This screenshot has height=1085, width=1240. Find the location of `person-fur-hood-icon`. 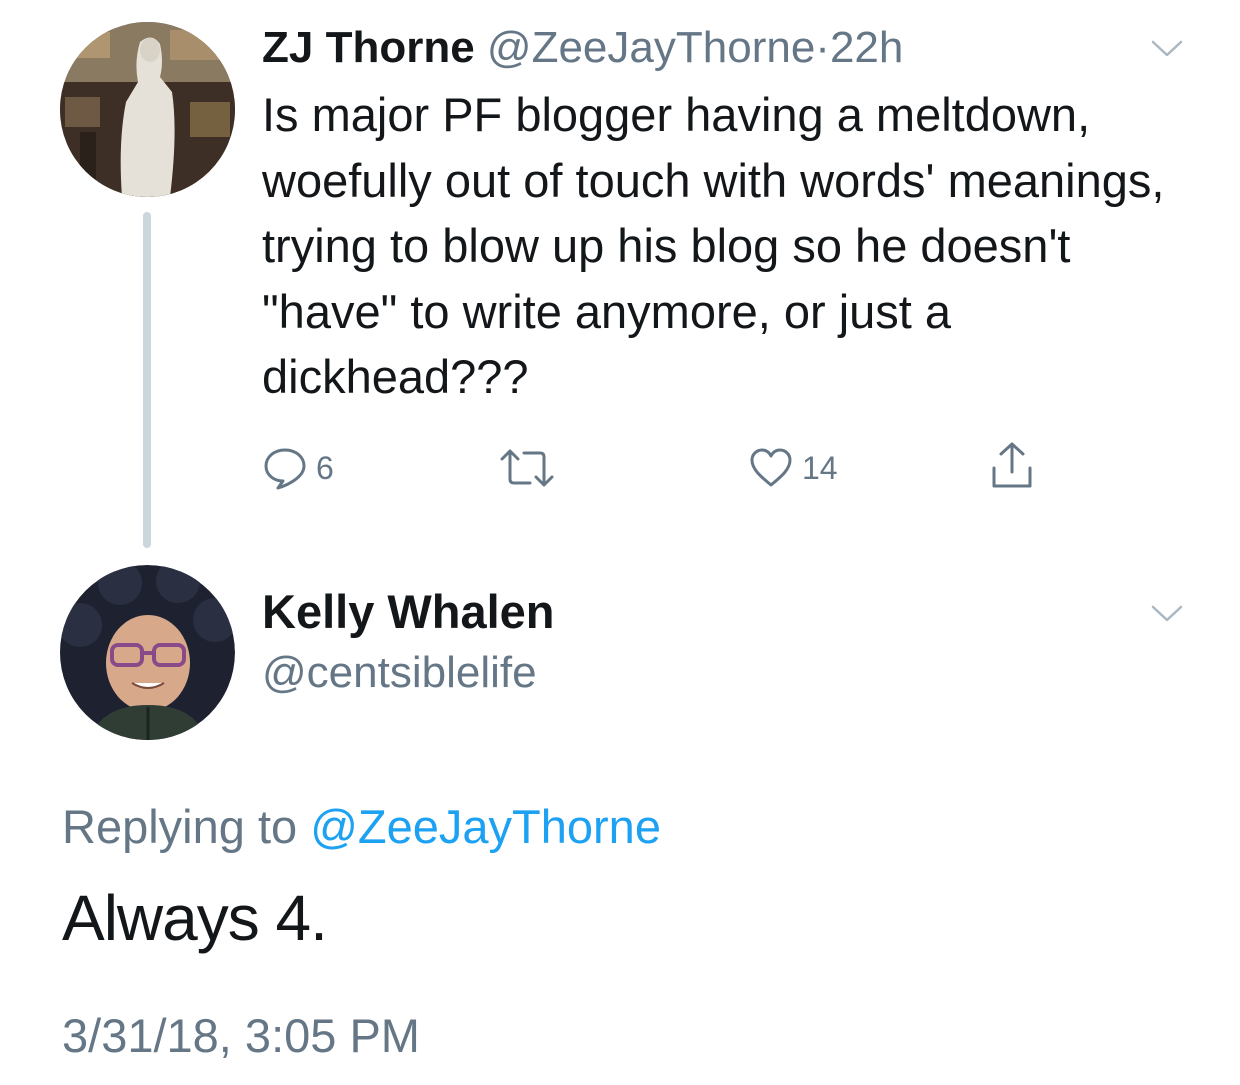

person-fur-hood-icon is located at coordinates (147, 652).